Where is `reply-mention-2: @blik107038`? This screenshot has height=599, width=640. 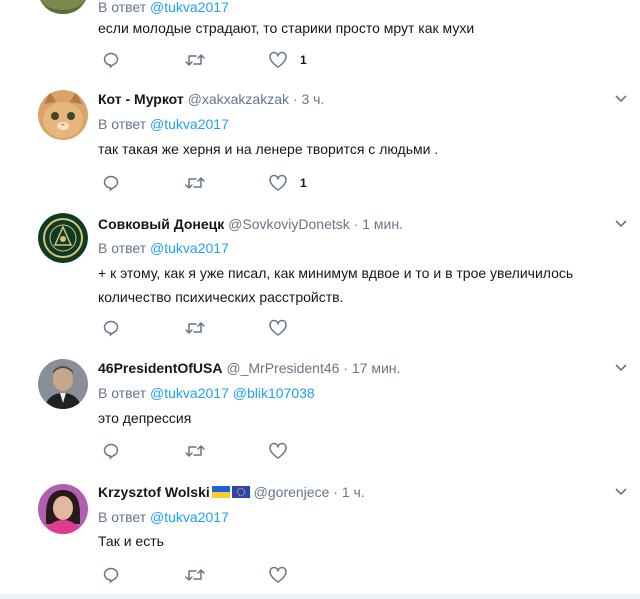
reply-mention-2: @blik107038 is located at coordinates (274, 393).